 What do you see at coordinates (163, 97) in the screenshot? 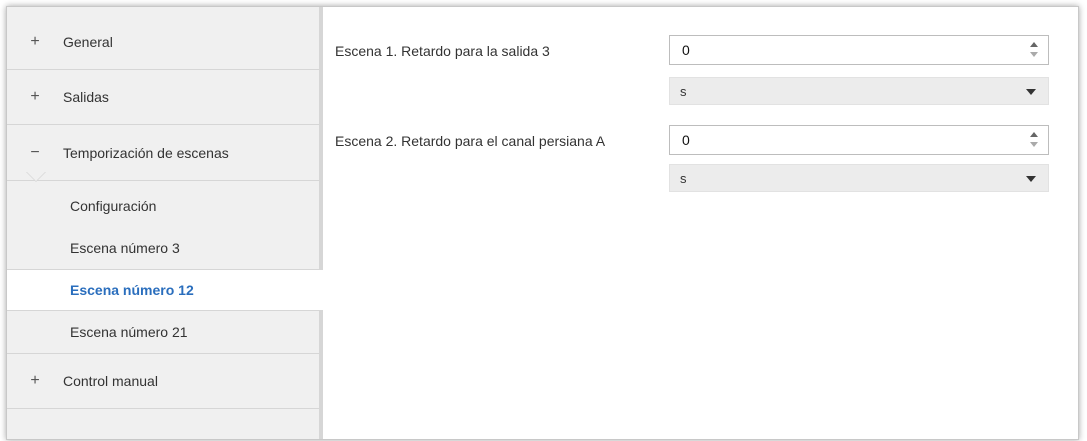
I see `sidebar-item-salidas: + Salidas` at bounding box center [163, 97].